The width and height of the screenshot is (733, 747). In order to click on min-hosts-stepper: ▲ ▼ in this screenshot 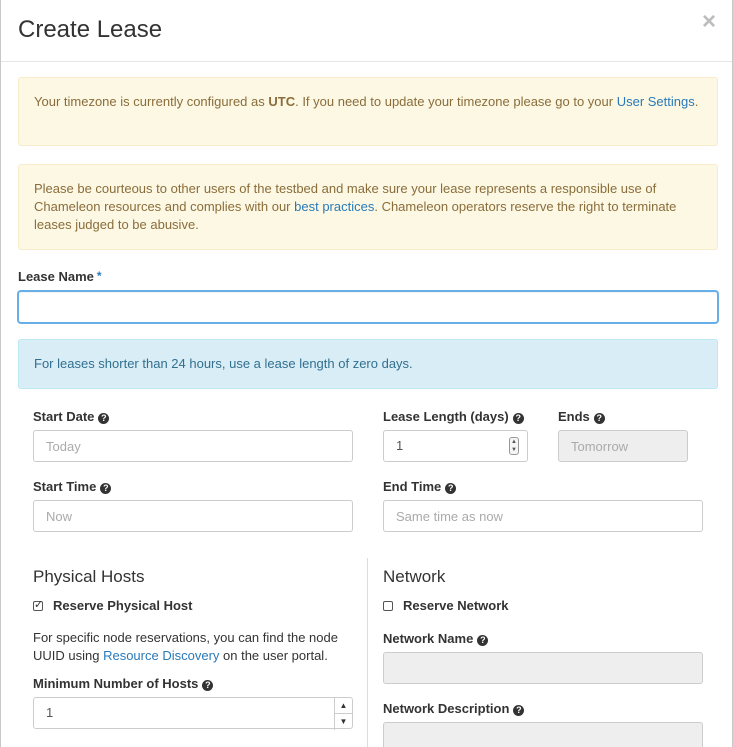, I will do `click(343, 714)`.